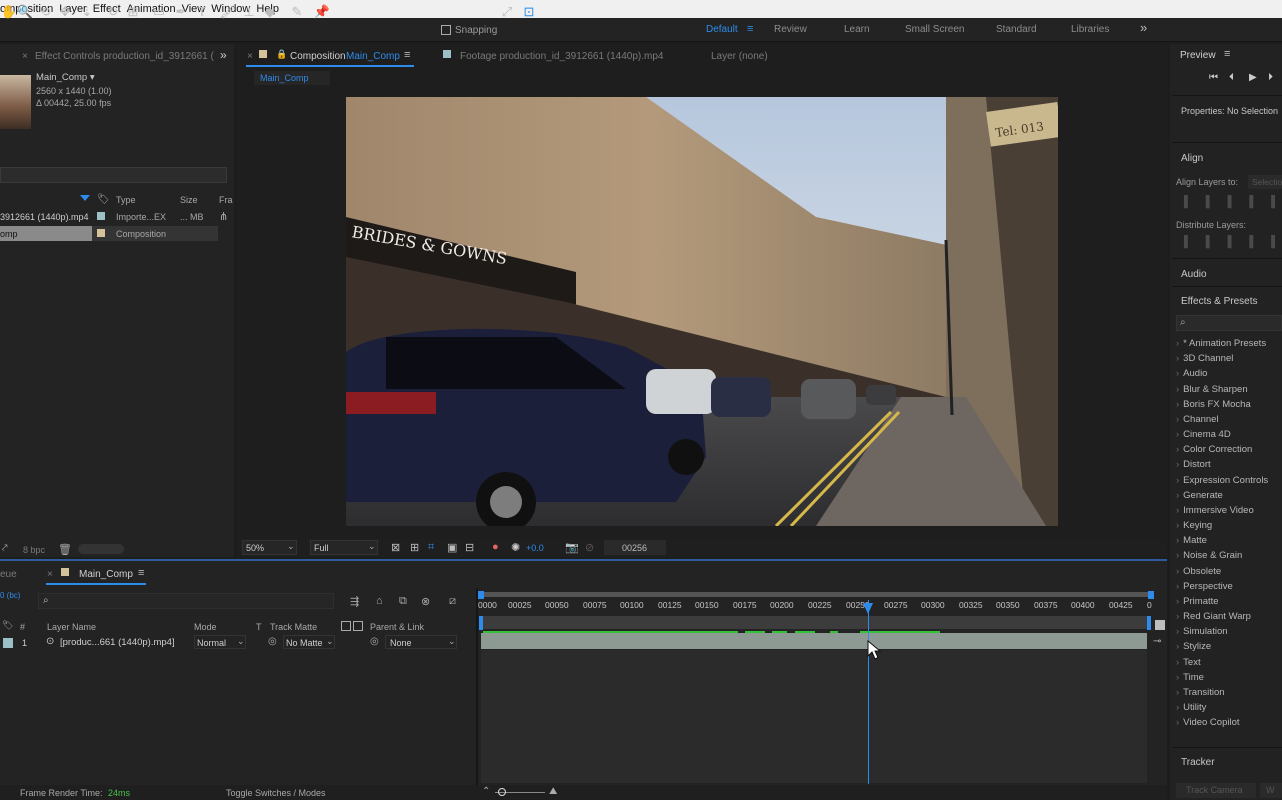 Image resolution: width=1282 pixels, height=800 pixels. Describe the element at coordinates (722, 29) in the screenshot. I see `workspace-default: Default` at that location.